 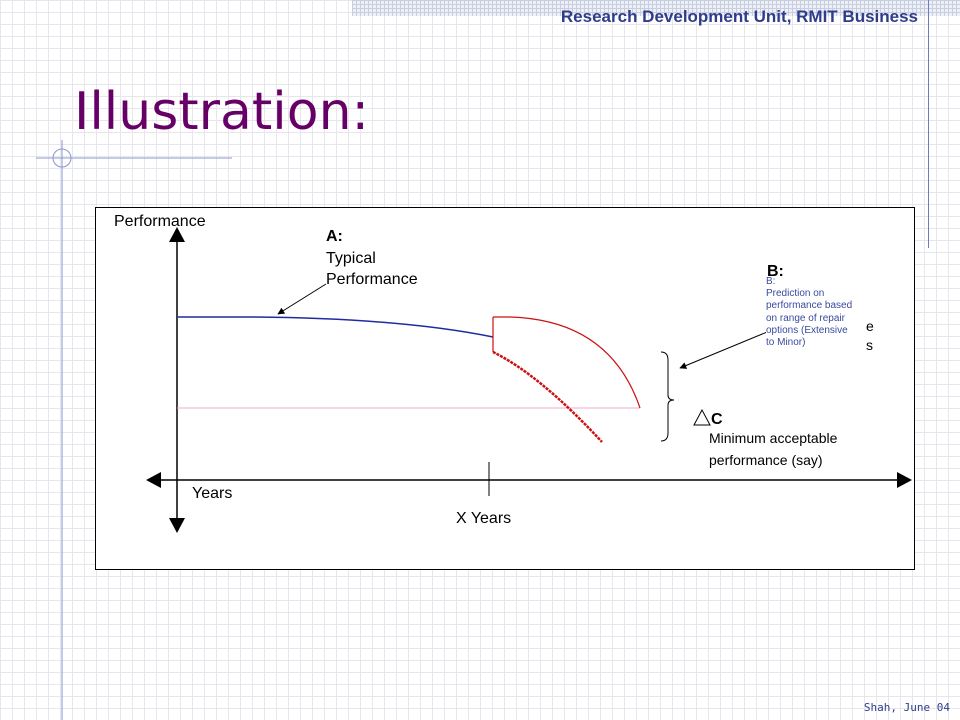 I want to click on label-a-line1: Typical, so click(x=351, y=258).